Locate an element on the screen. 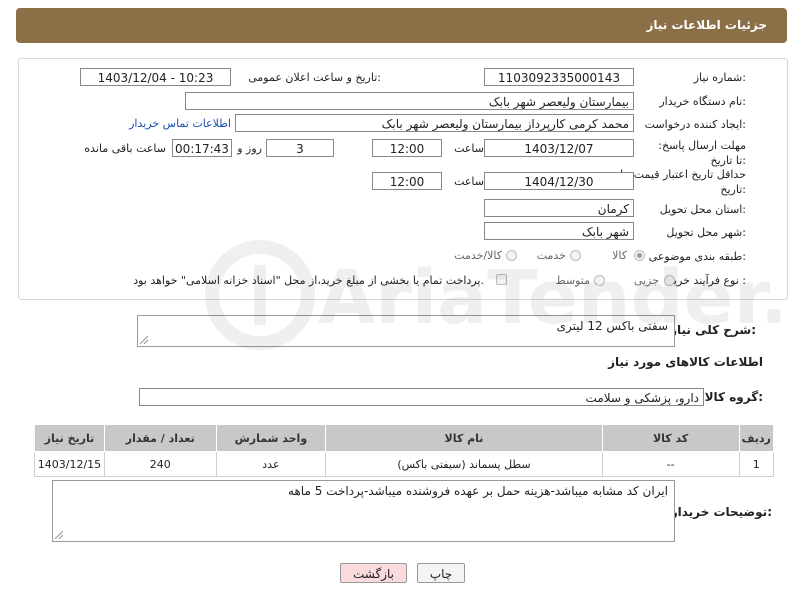 The width and height of the screenshot is (789, 598). announce-field: 1403/12/04 - 10:23 is located at coordinates (155, 77).